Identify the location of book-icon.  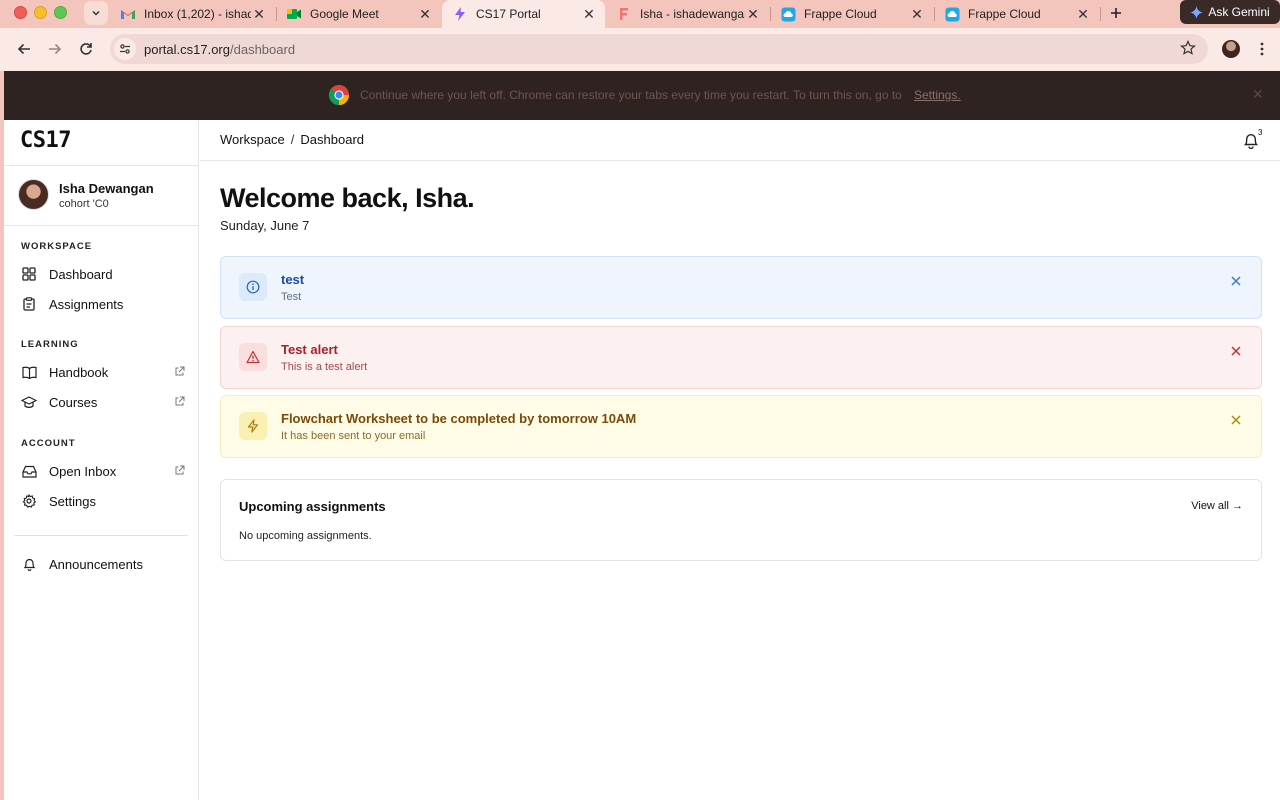
(29, 372).